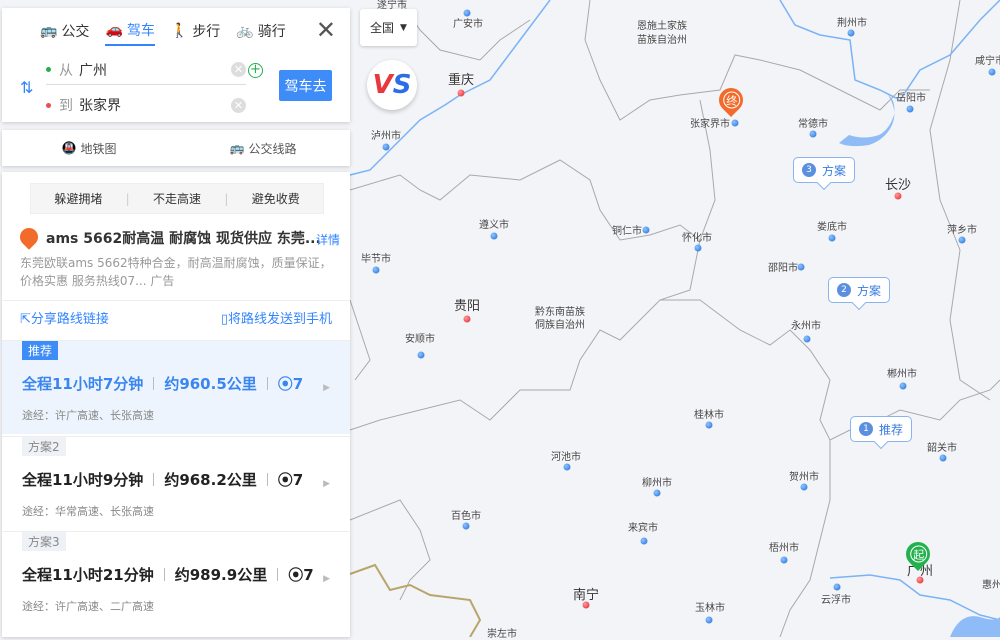  I want to click on link-label: 公交线路, so click(272, 148).